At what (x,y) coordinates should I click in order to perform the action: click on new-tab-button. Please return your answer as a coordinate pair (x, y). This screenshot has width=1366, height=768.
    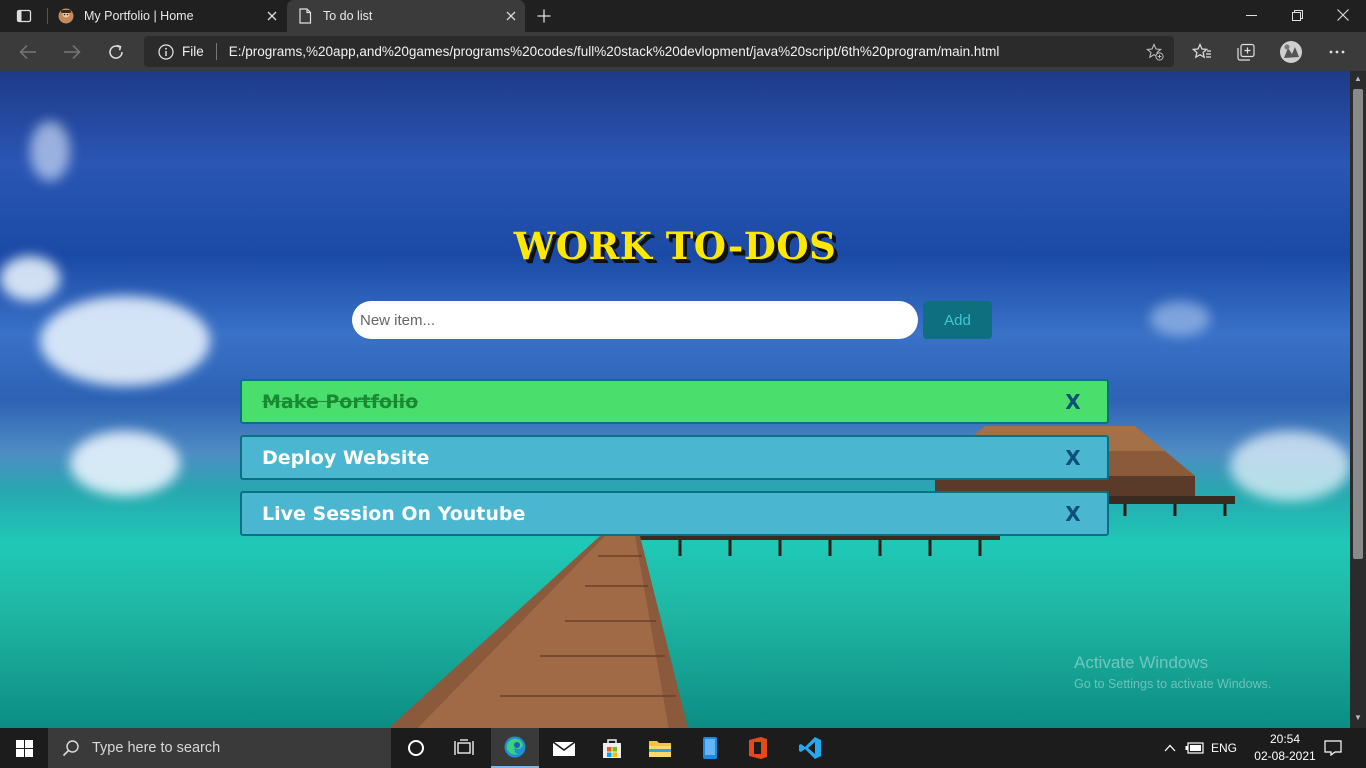
    Looking at the image, I should click on (544, 16).